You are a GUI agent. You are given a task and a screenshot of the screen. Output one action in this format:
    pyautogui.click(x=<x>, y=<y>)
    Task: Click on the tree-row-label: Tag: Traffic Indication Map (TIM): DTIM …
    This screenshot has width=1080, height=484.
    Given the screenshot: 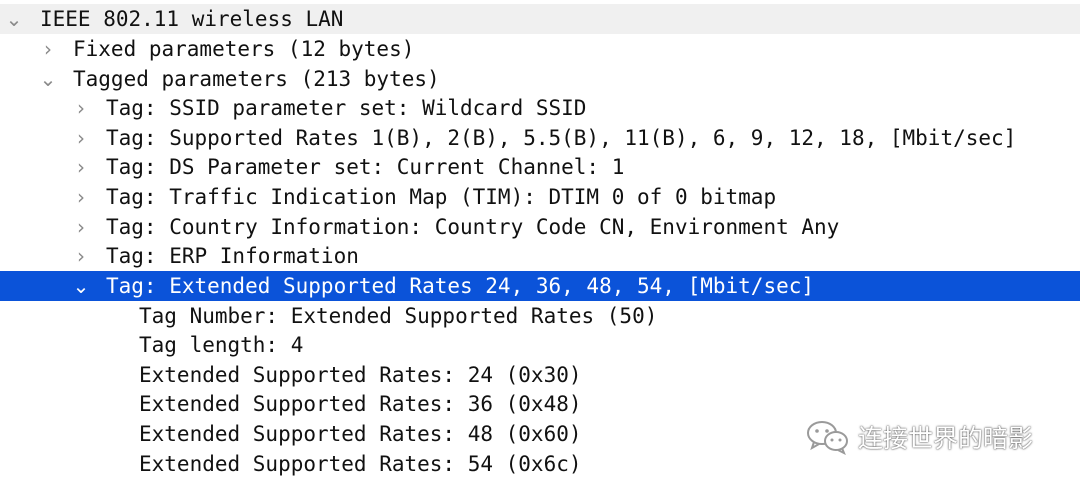 What is the action you would take?
    pyautogui.click(x=441, y=197)
    